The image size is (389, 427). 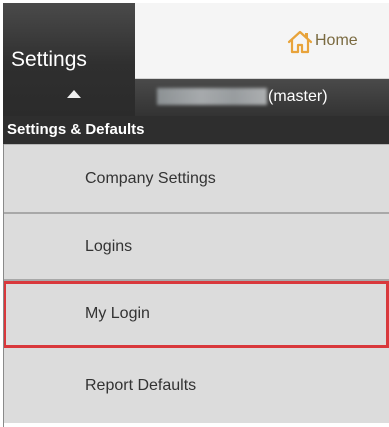 What do you see at coordinates (150, 178) in the screenshot?
I see `menu-item-label: Company Settings` at bounding box center [150, 178].